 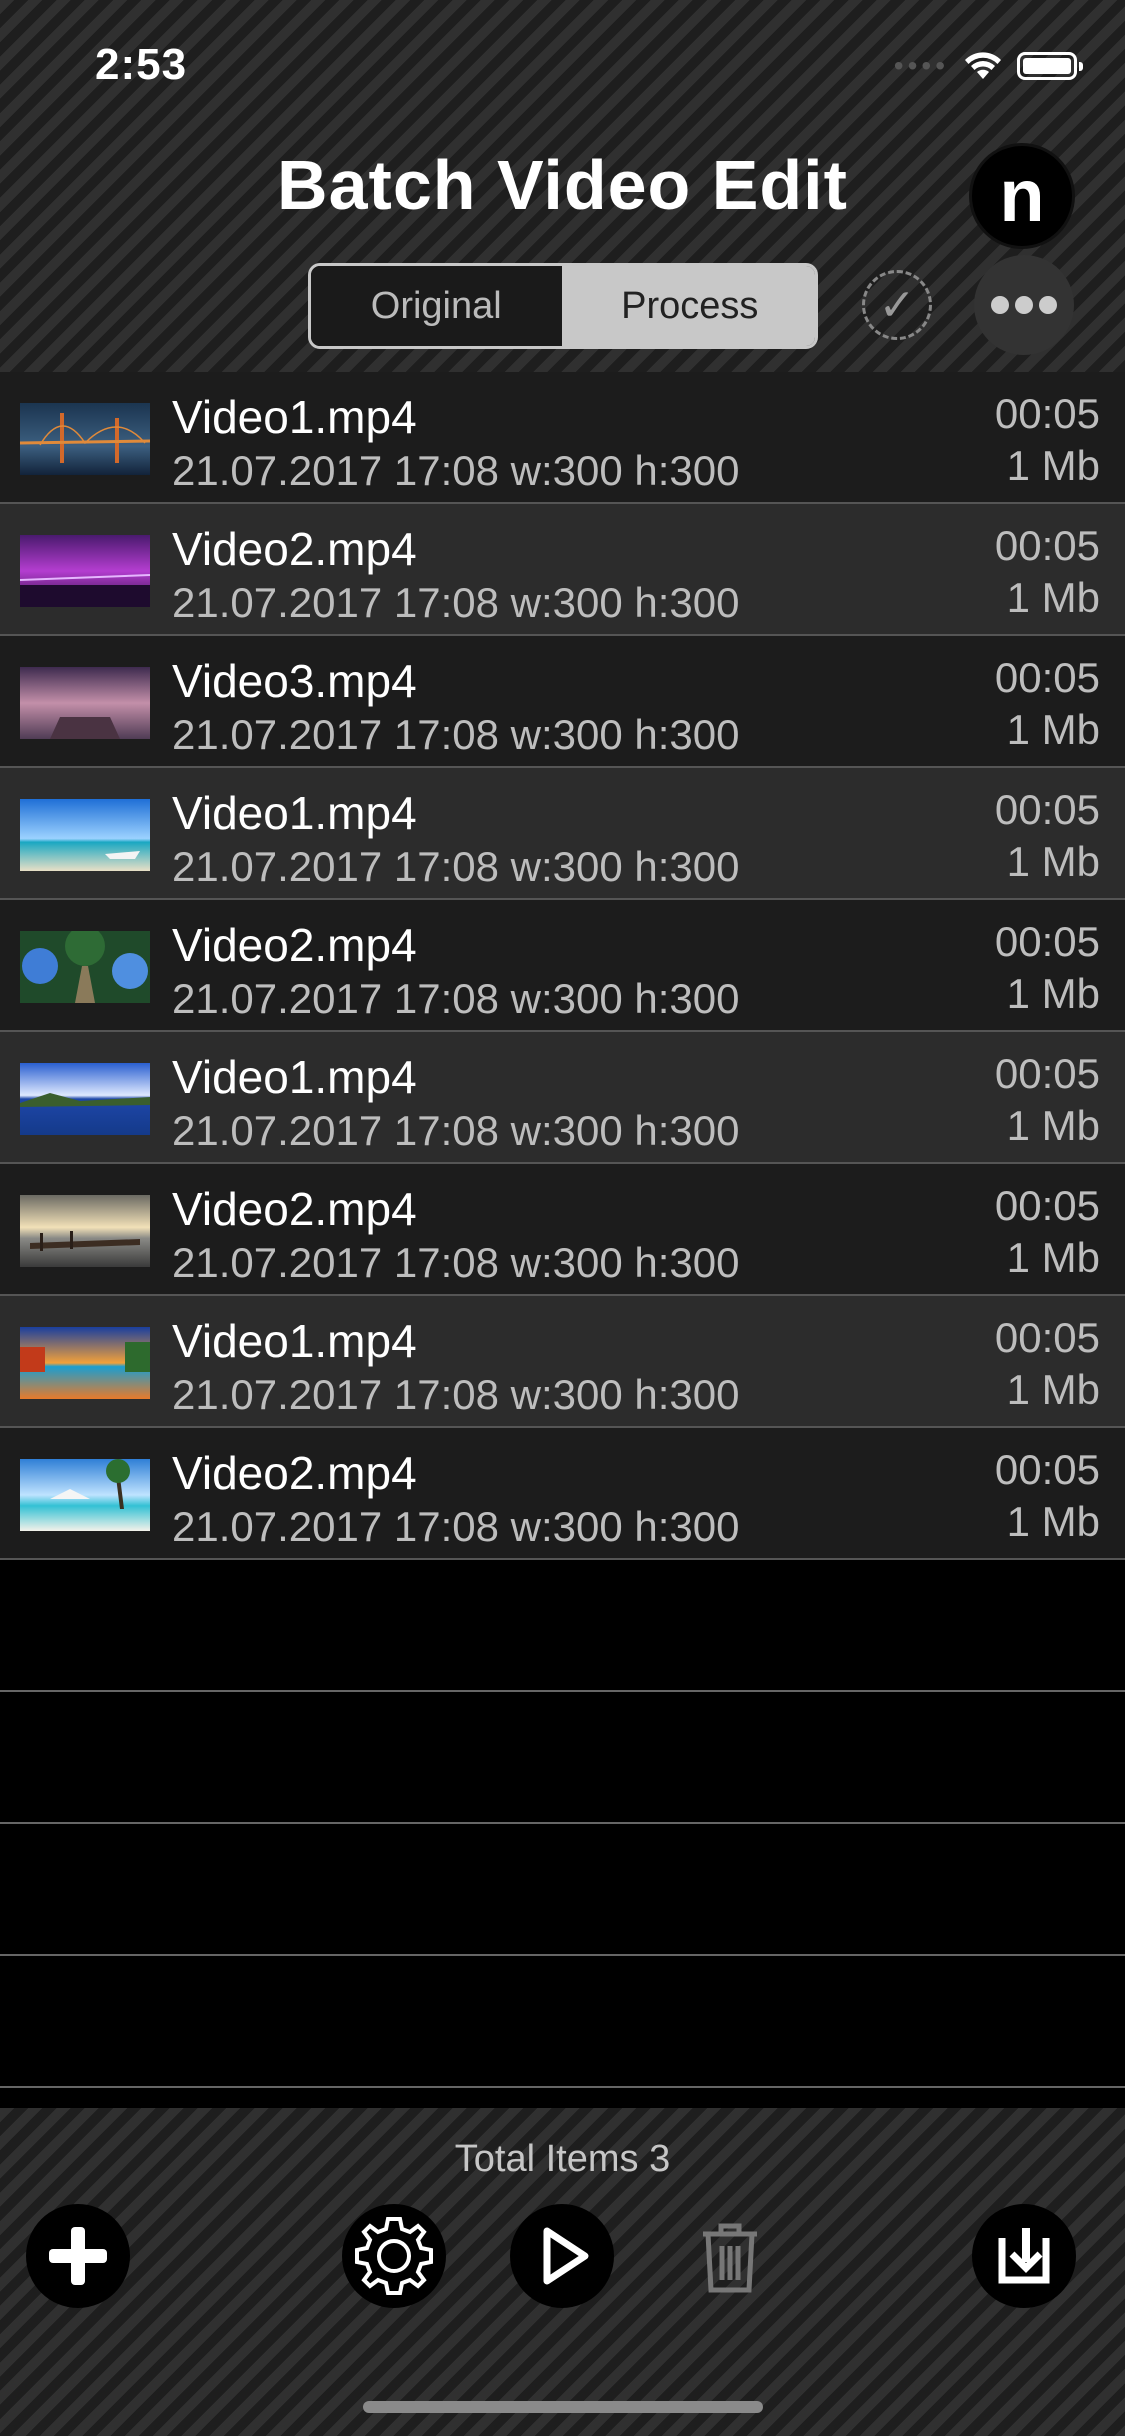 I want to click on total-items-label: Total Items 3, so click(x=562, y=2159).